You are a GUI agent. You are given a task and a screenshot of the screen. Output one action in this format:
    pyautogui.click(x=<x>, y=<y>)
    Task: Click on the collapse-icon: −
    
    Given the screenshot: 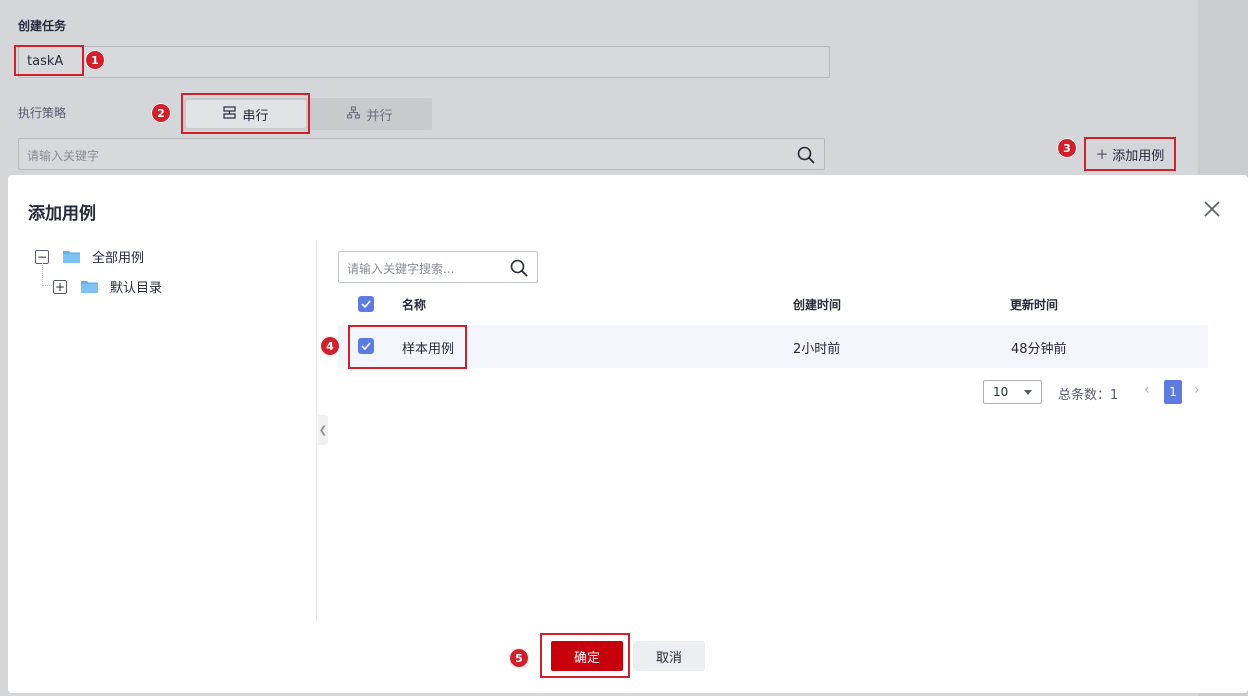 What is the action you would take?
    pyautogui.click(x=42, y=256)
    